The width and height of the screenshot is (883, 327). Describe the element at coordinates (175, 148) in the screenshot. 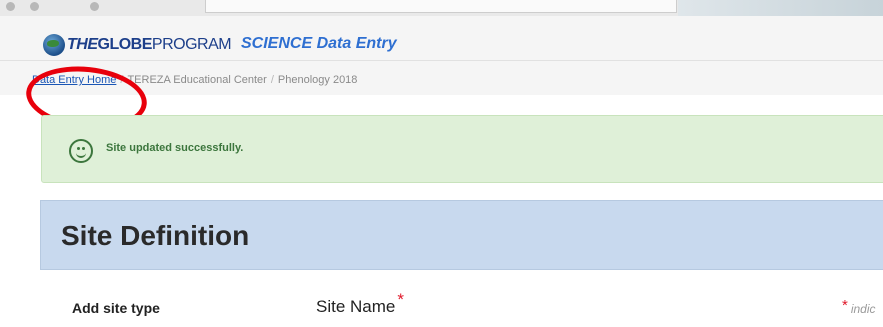

I see `alert-message: Site updated successfully.` at that location.